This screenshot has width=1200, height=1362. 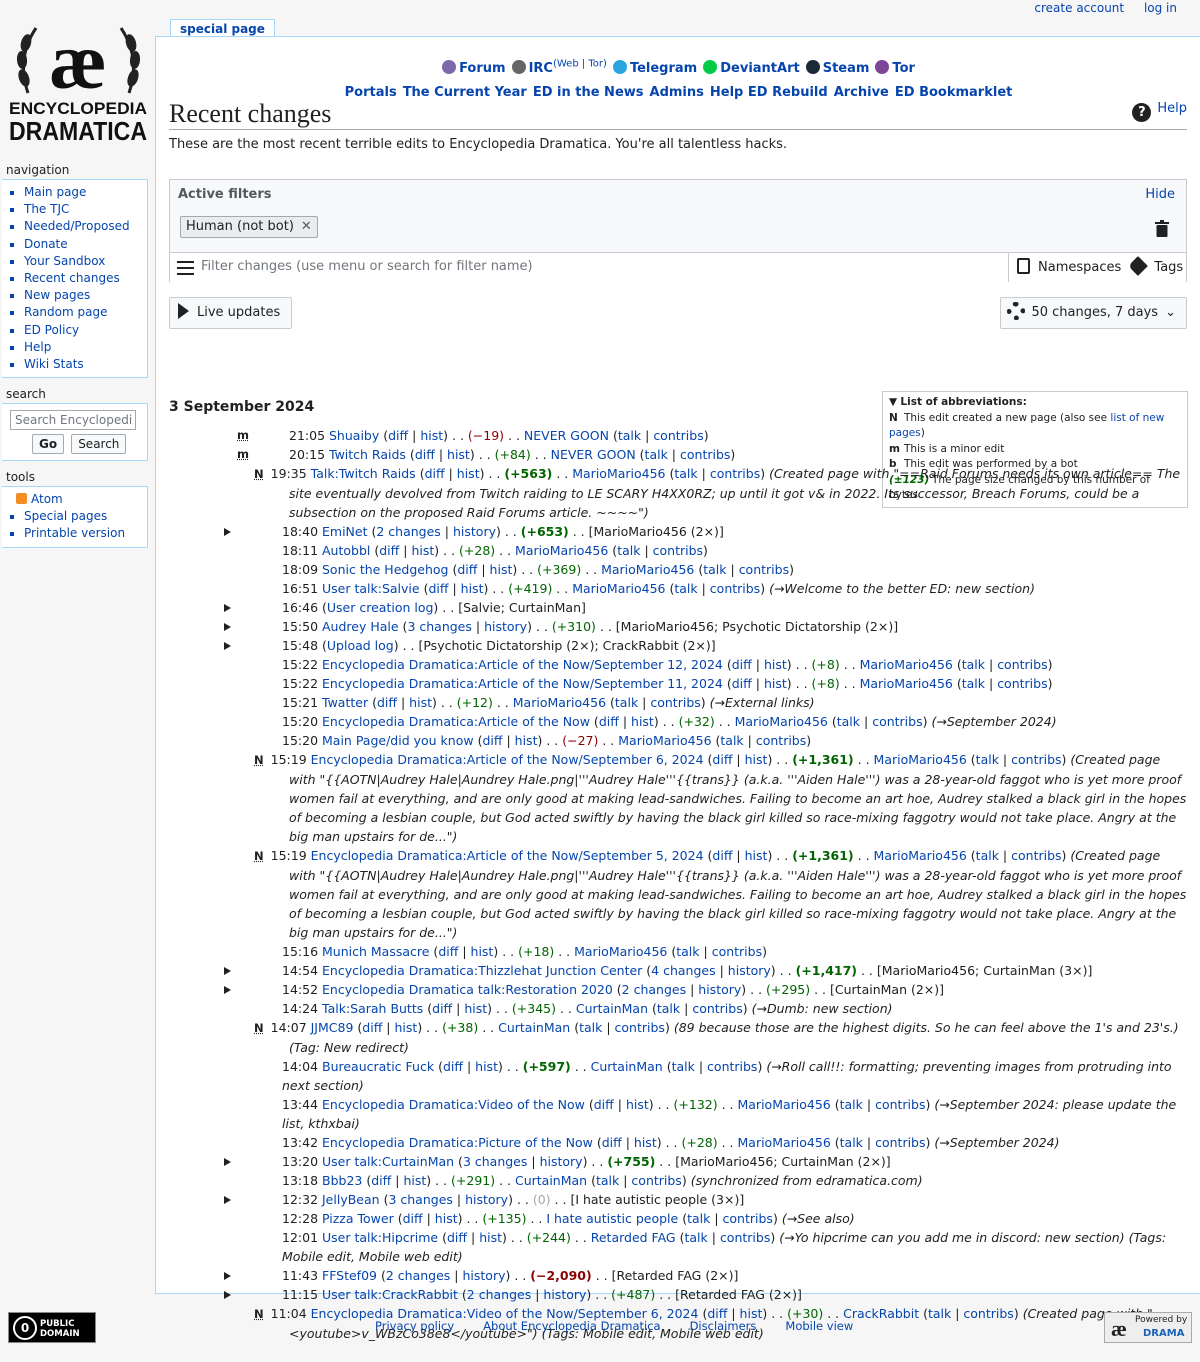 I want to click on sitenav-portals: Portals, so click(x=371, y=92).